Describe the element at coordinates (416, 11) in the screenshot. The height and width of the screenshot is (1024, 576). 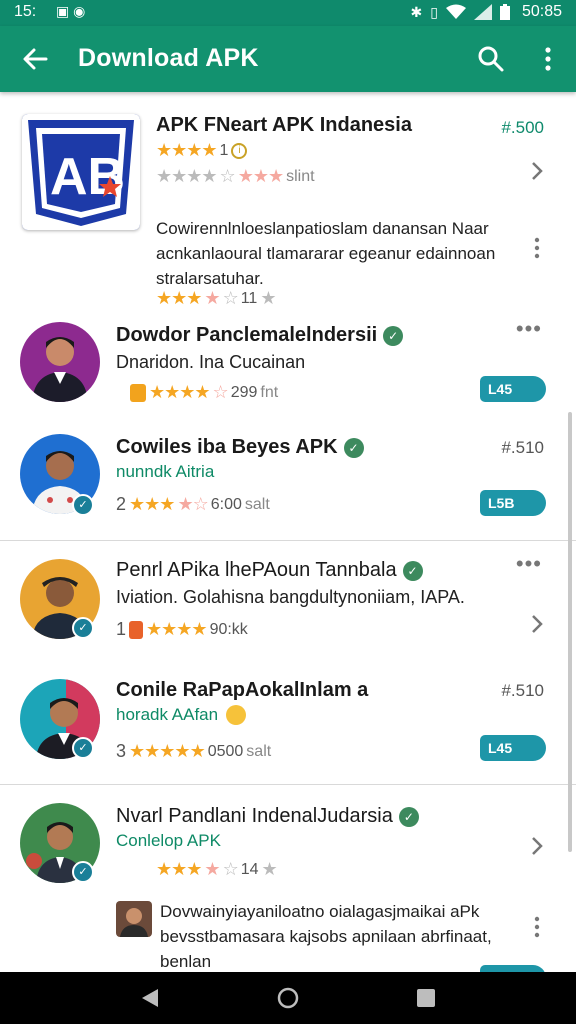
I see `bluetooth-icon: ✱` at that location.